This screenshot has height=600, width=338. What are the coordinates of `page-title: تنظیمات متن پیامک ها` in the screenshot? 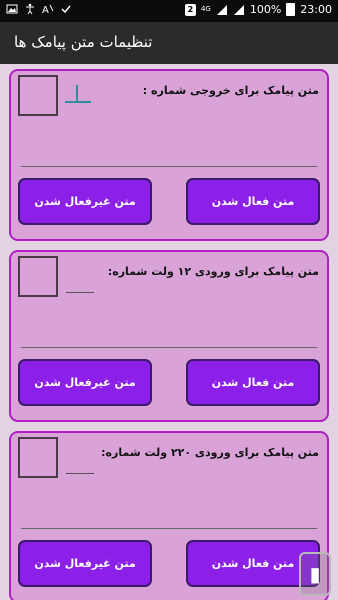 It's located at (83, 42).